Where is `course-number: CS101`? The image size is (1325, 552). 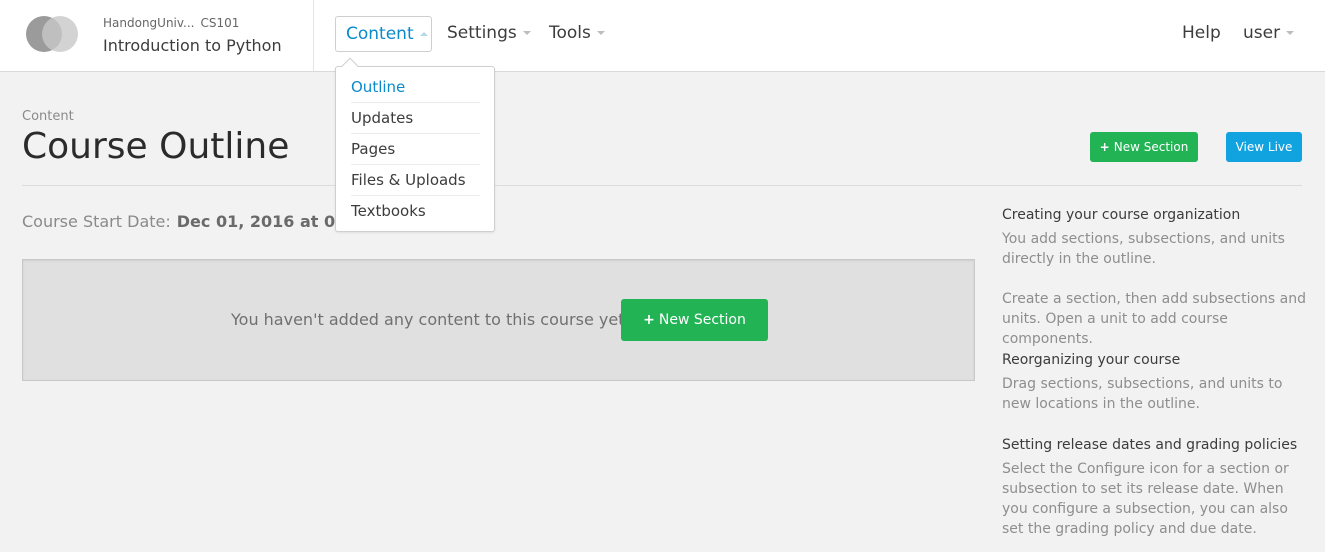
course-number: CS101 is located at coordinates (220, 23).